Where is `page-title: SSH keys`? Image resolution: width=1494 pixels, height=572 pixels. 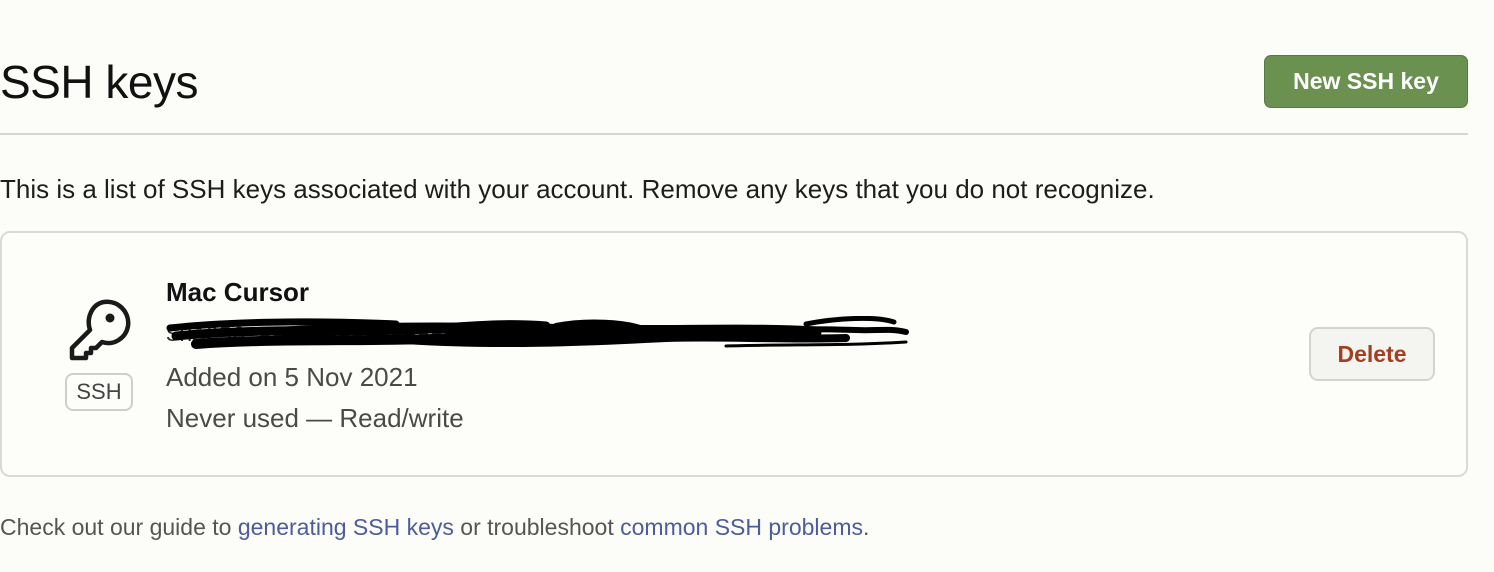 page-title: SSH keys is located at coordinates (99, 82).